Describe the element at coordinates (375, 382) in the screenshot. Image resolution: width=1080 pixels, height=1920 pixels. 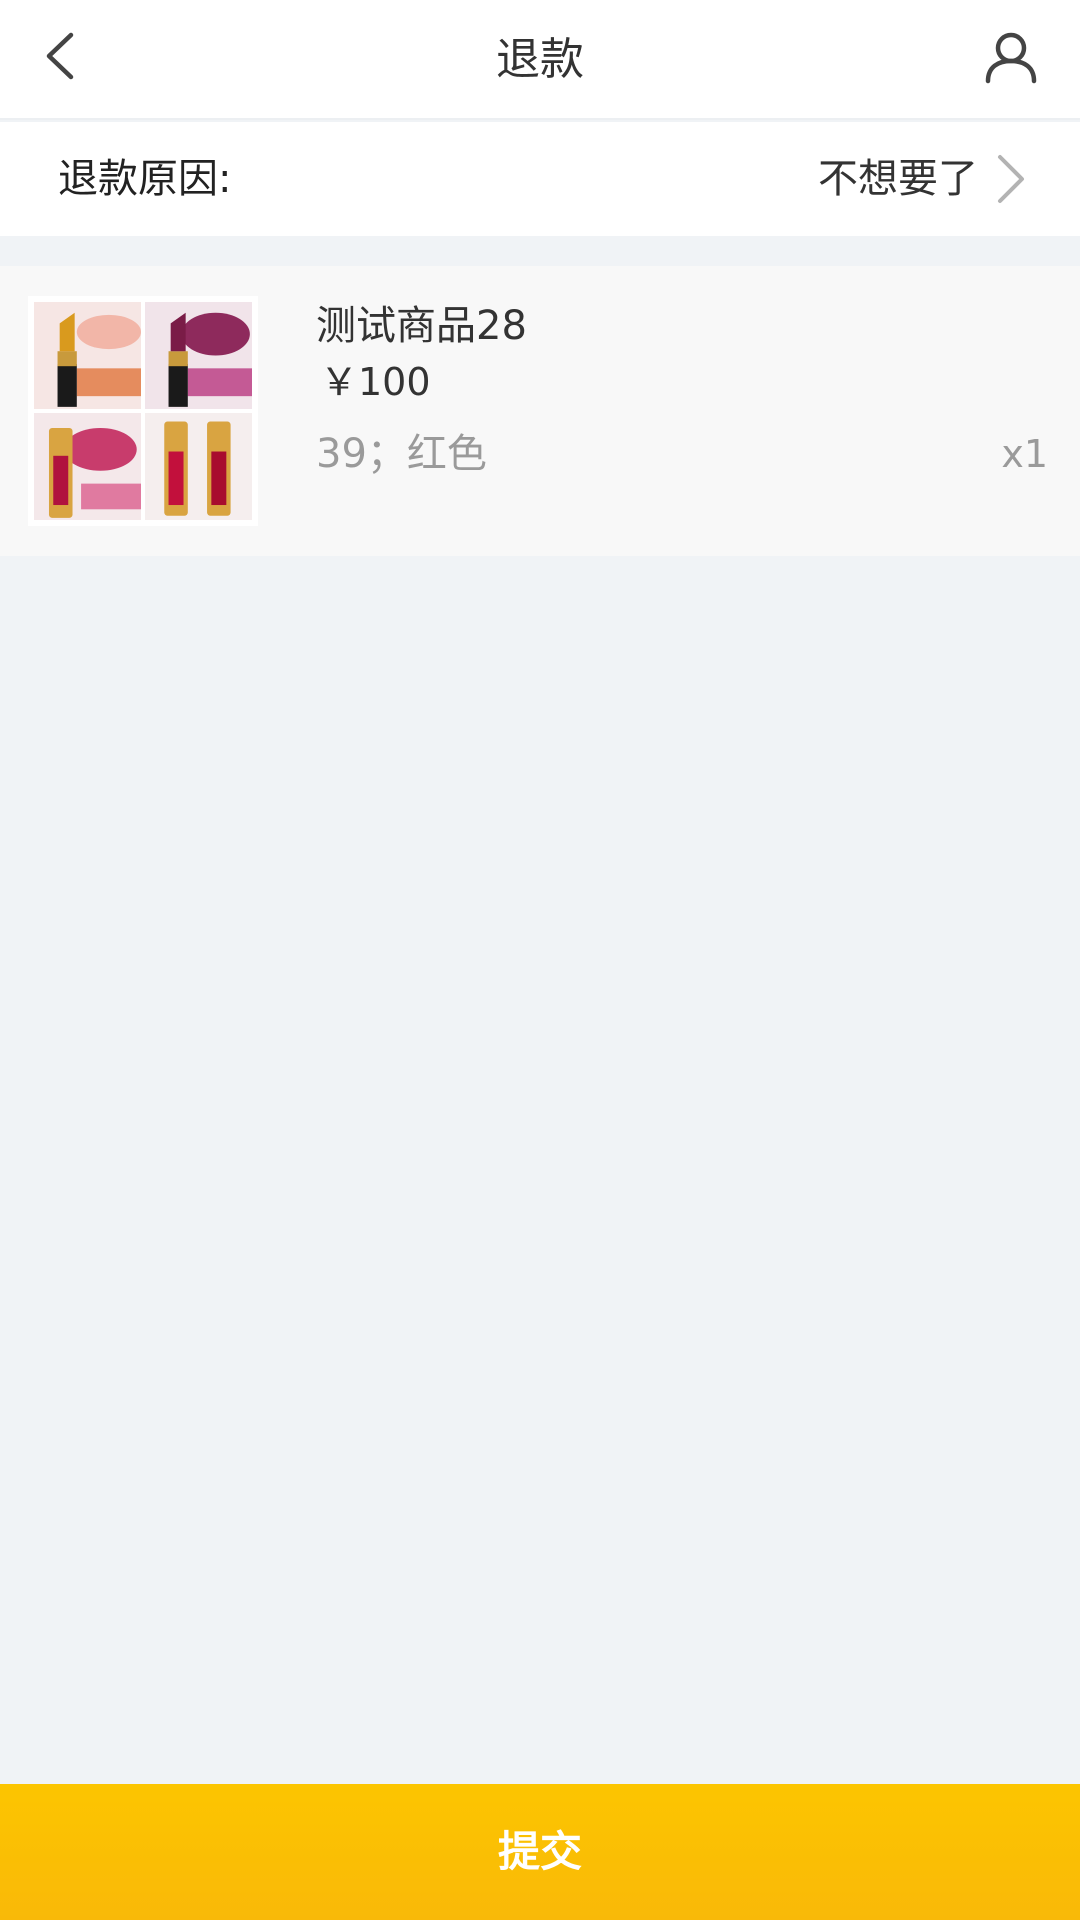
I see `product-price: ￥100` at that location.